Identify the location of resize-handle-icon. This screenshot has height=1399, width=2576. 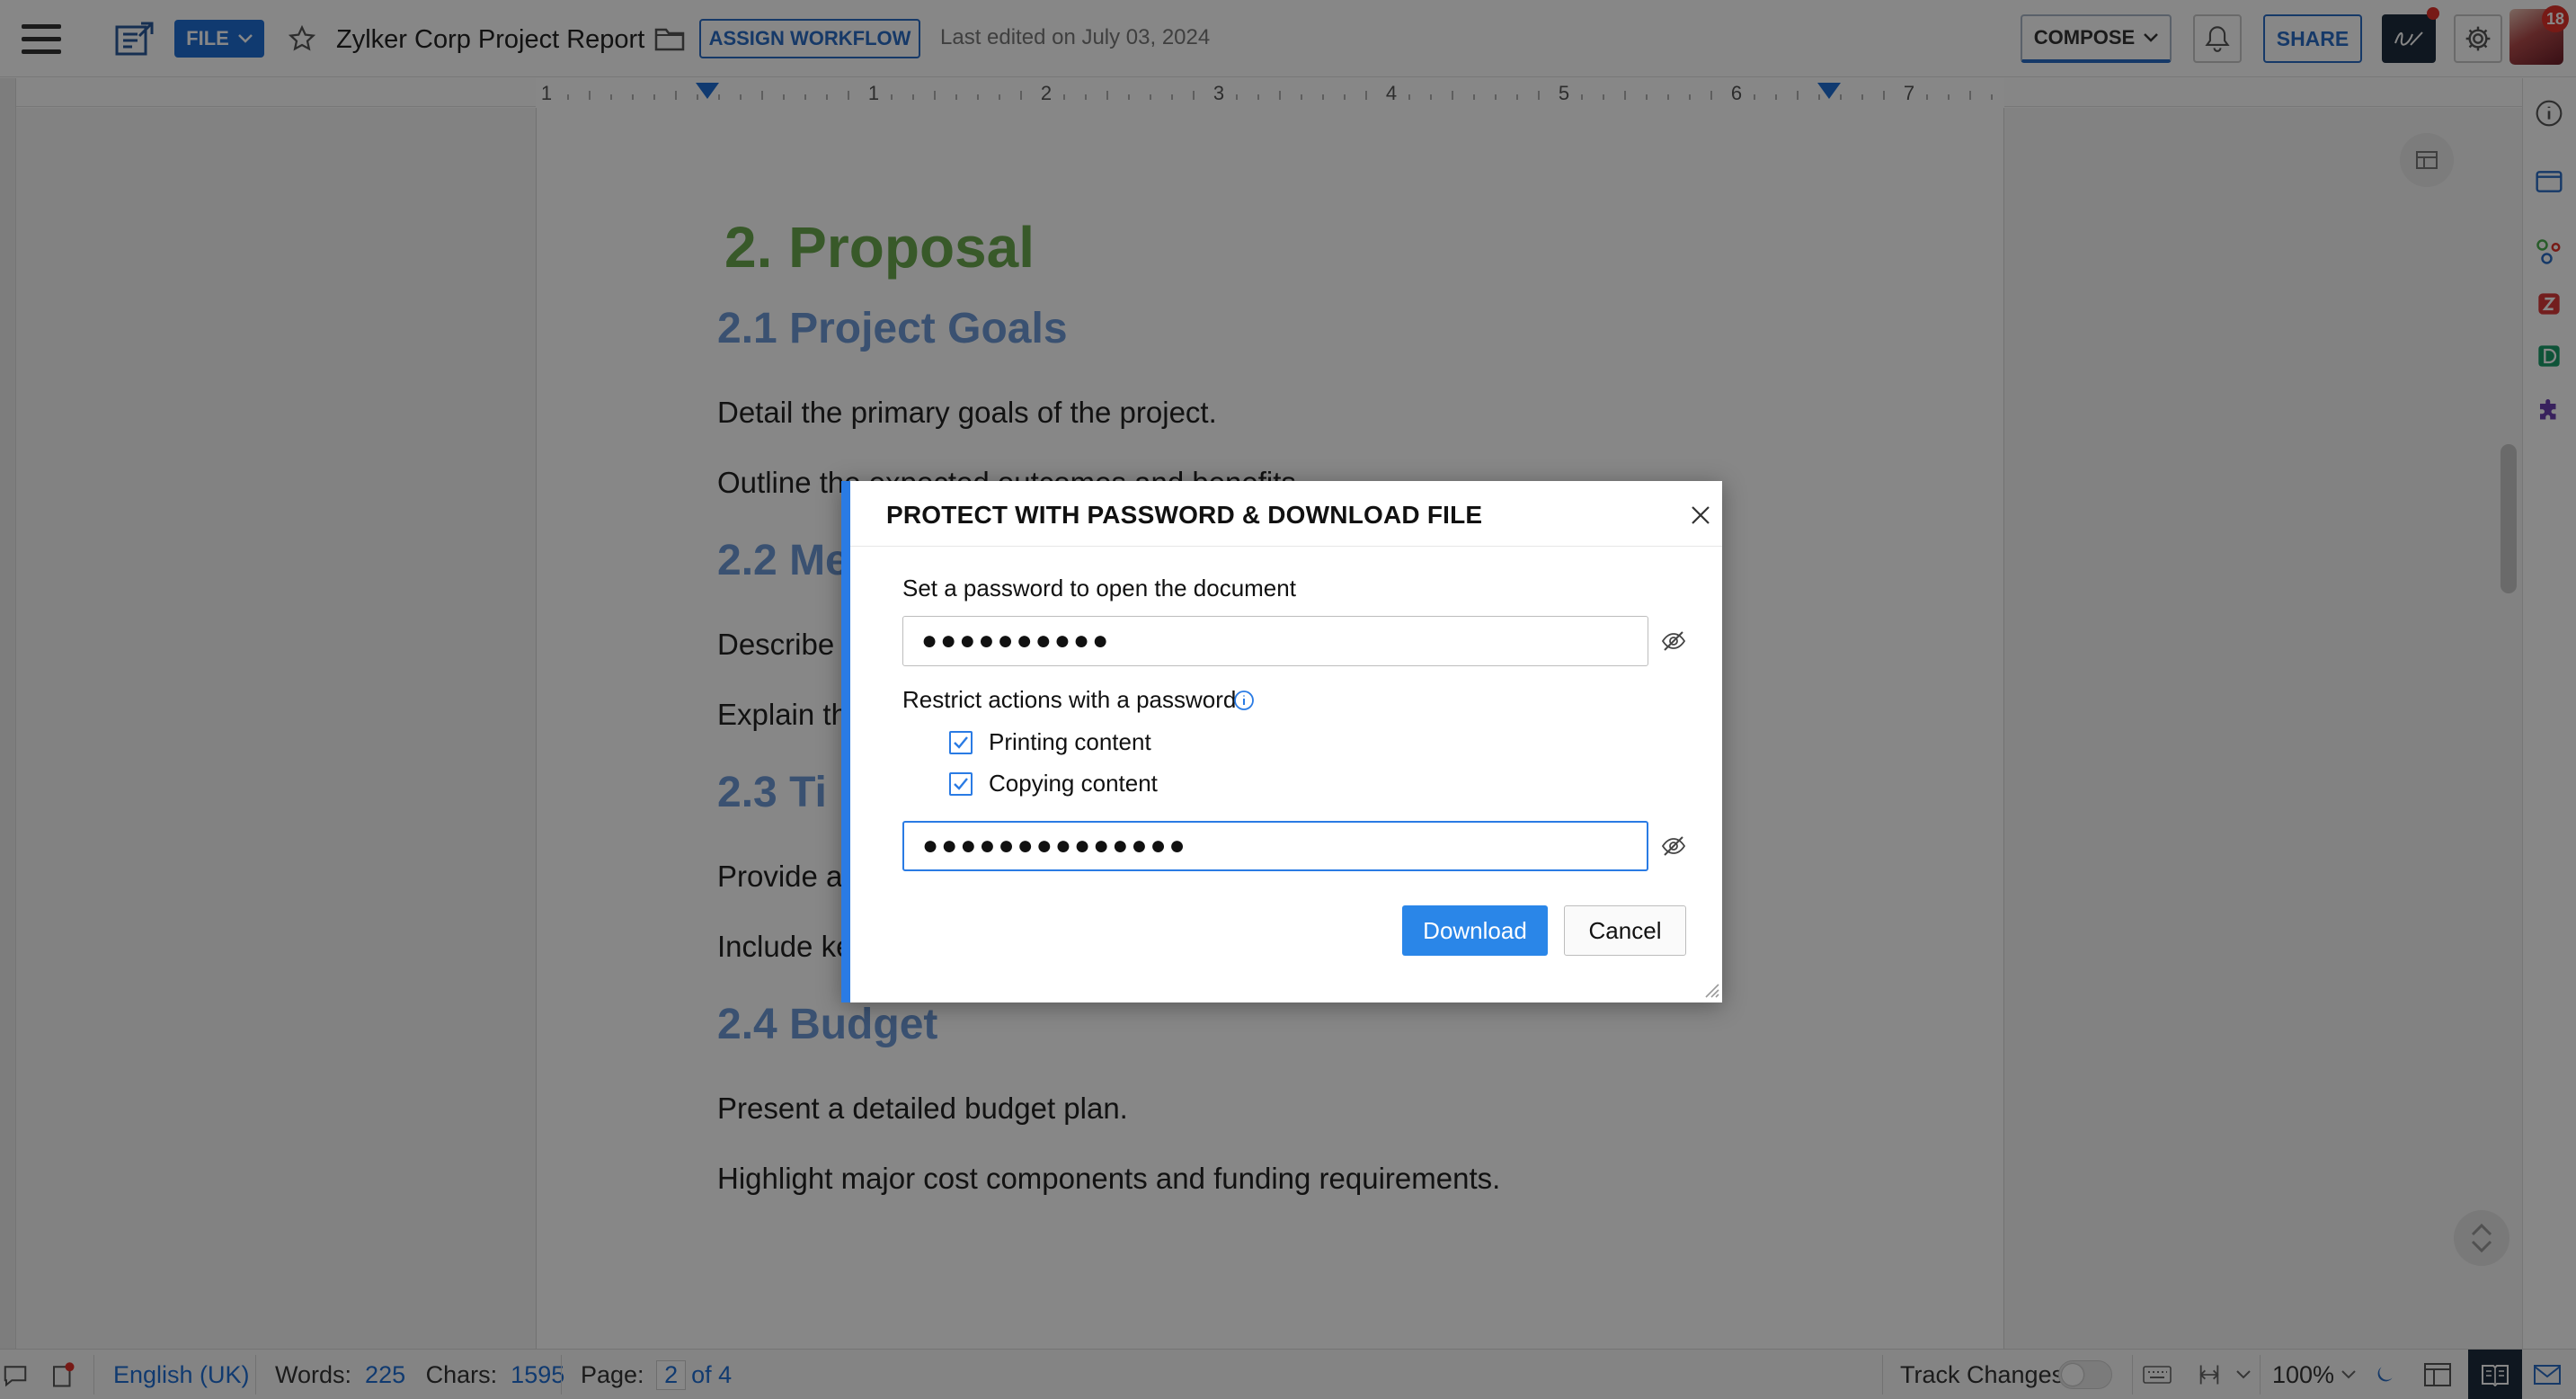
(1710, 989).